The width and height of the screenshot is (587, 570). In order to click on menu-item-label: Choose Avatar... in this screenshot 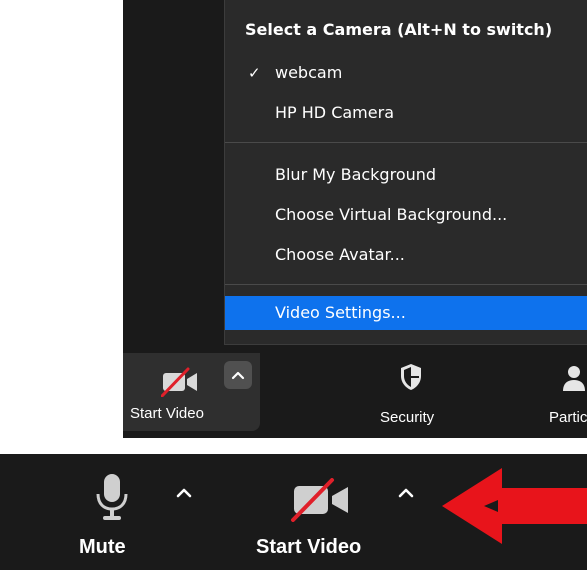, I will do `click(340, 254)`.